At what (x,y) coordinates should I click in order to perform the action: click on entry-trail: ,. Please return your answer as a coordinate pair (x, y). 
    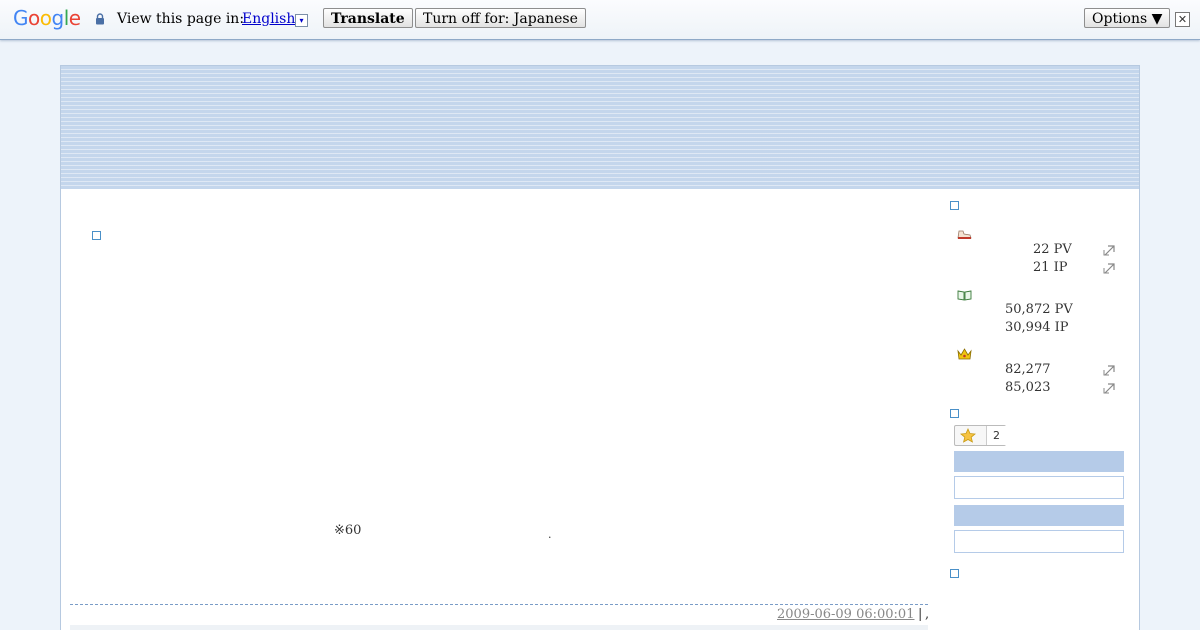
    Looking at the image, I should click on (927, 614).